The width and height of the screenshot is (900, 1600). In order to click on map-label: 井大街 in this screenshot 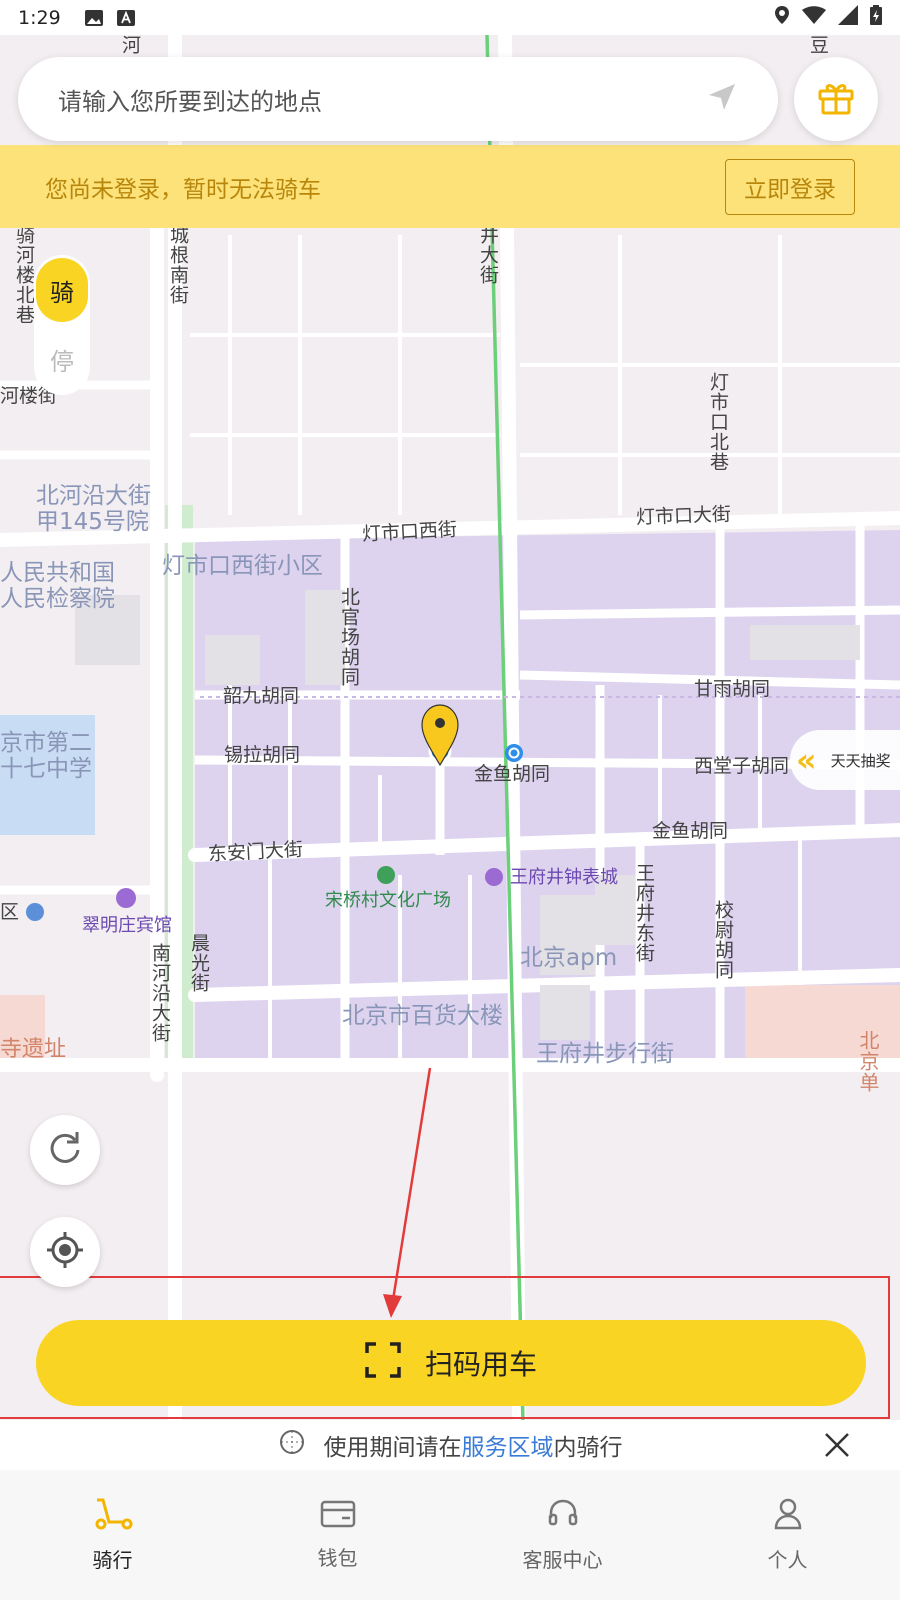, I will do `click(488, 255)`.